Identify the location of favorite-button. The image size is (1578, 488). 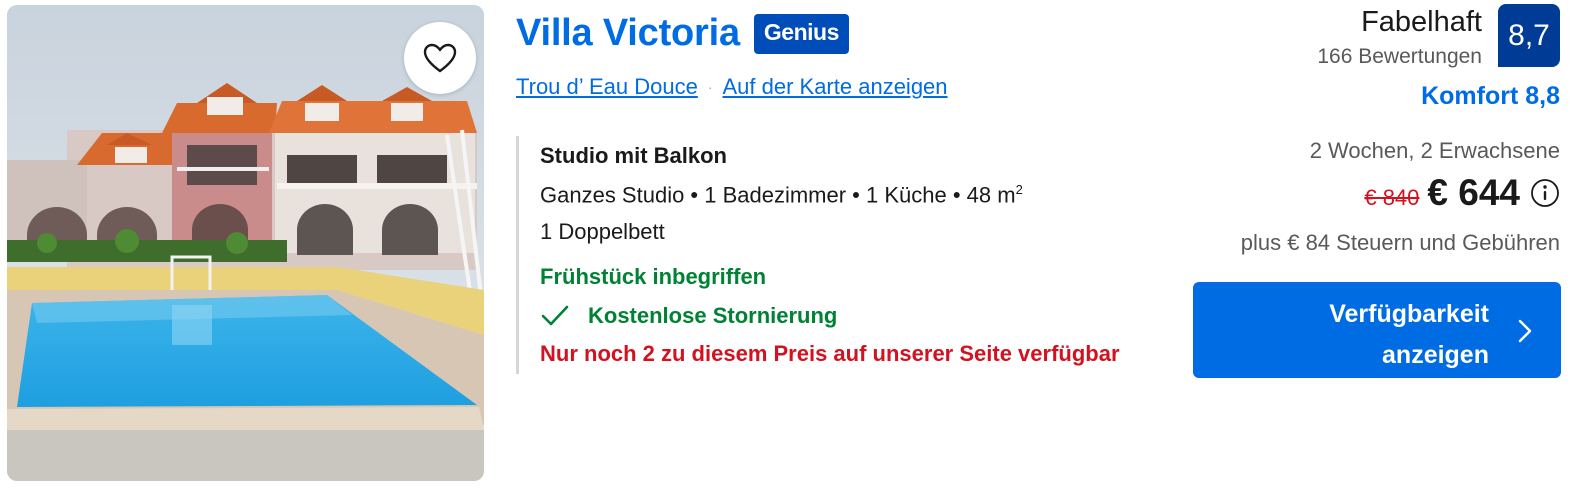
(440, 58).